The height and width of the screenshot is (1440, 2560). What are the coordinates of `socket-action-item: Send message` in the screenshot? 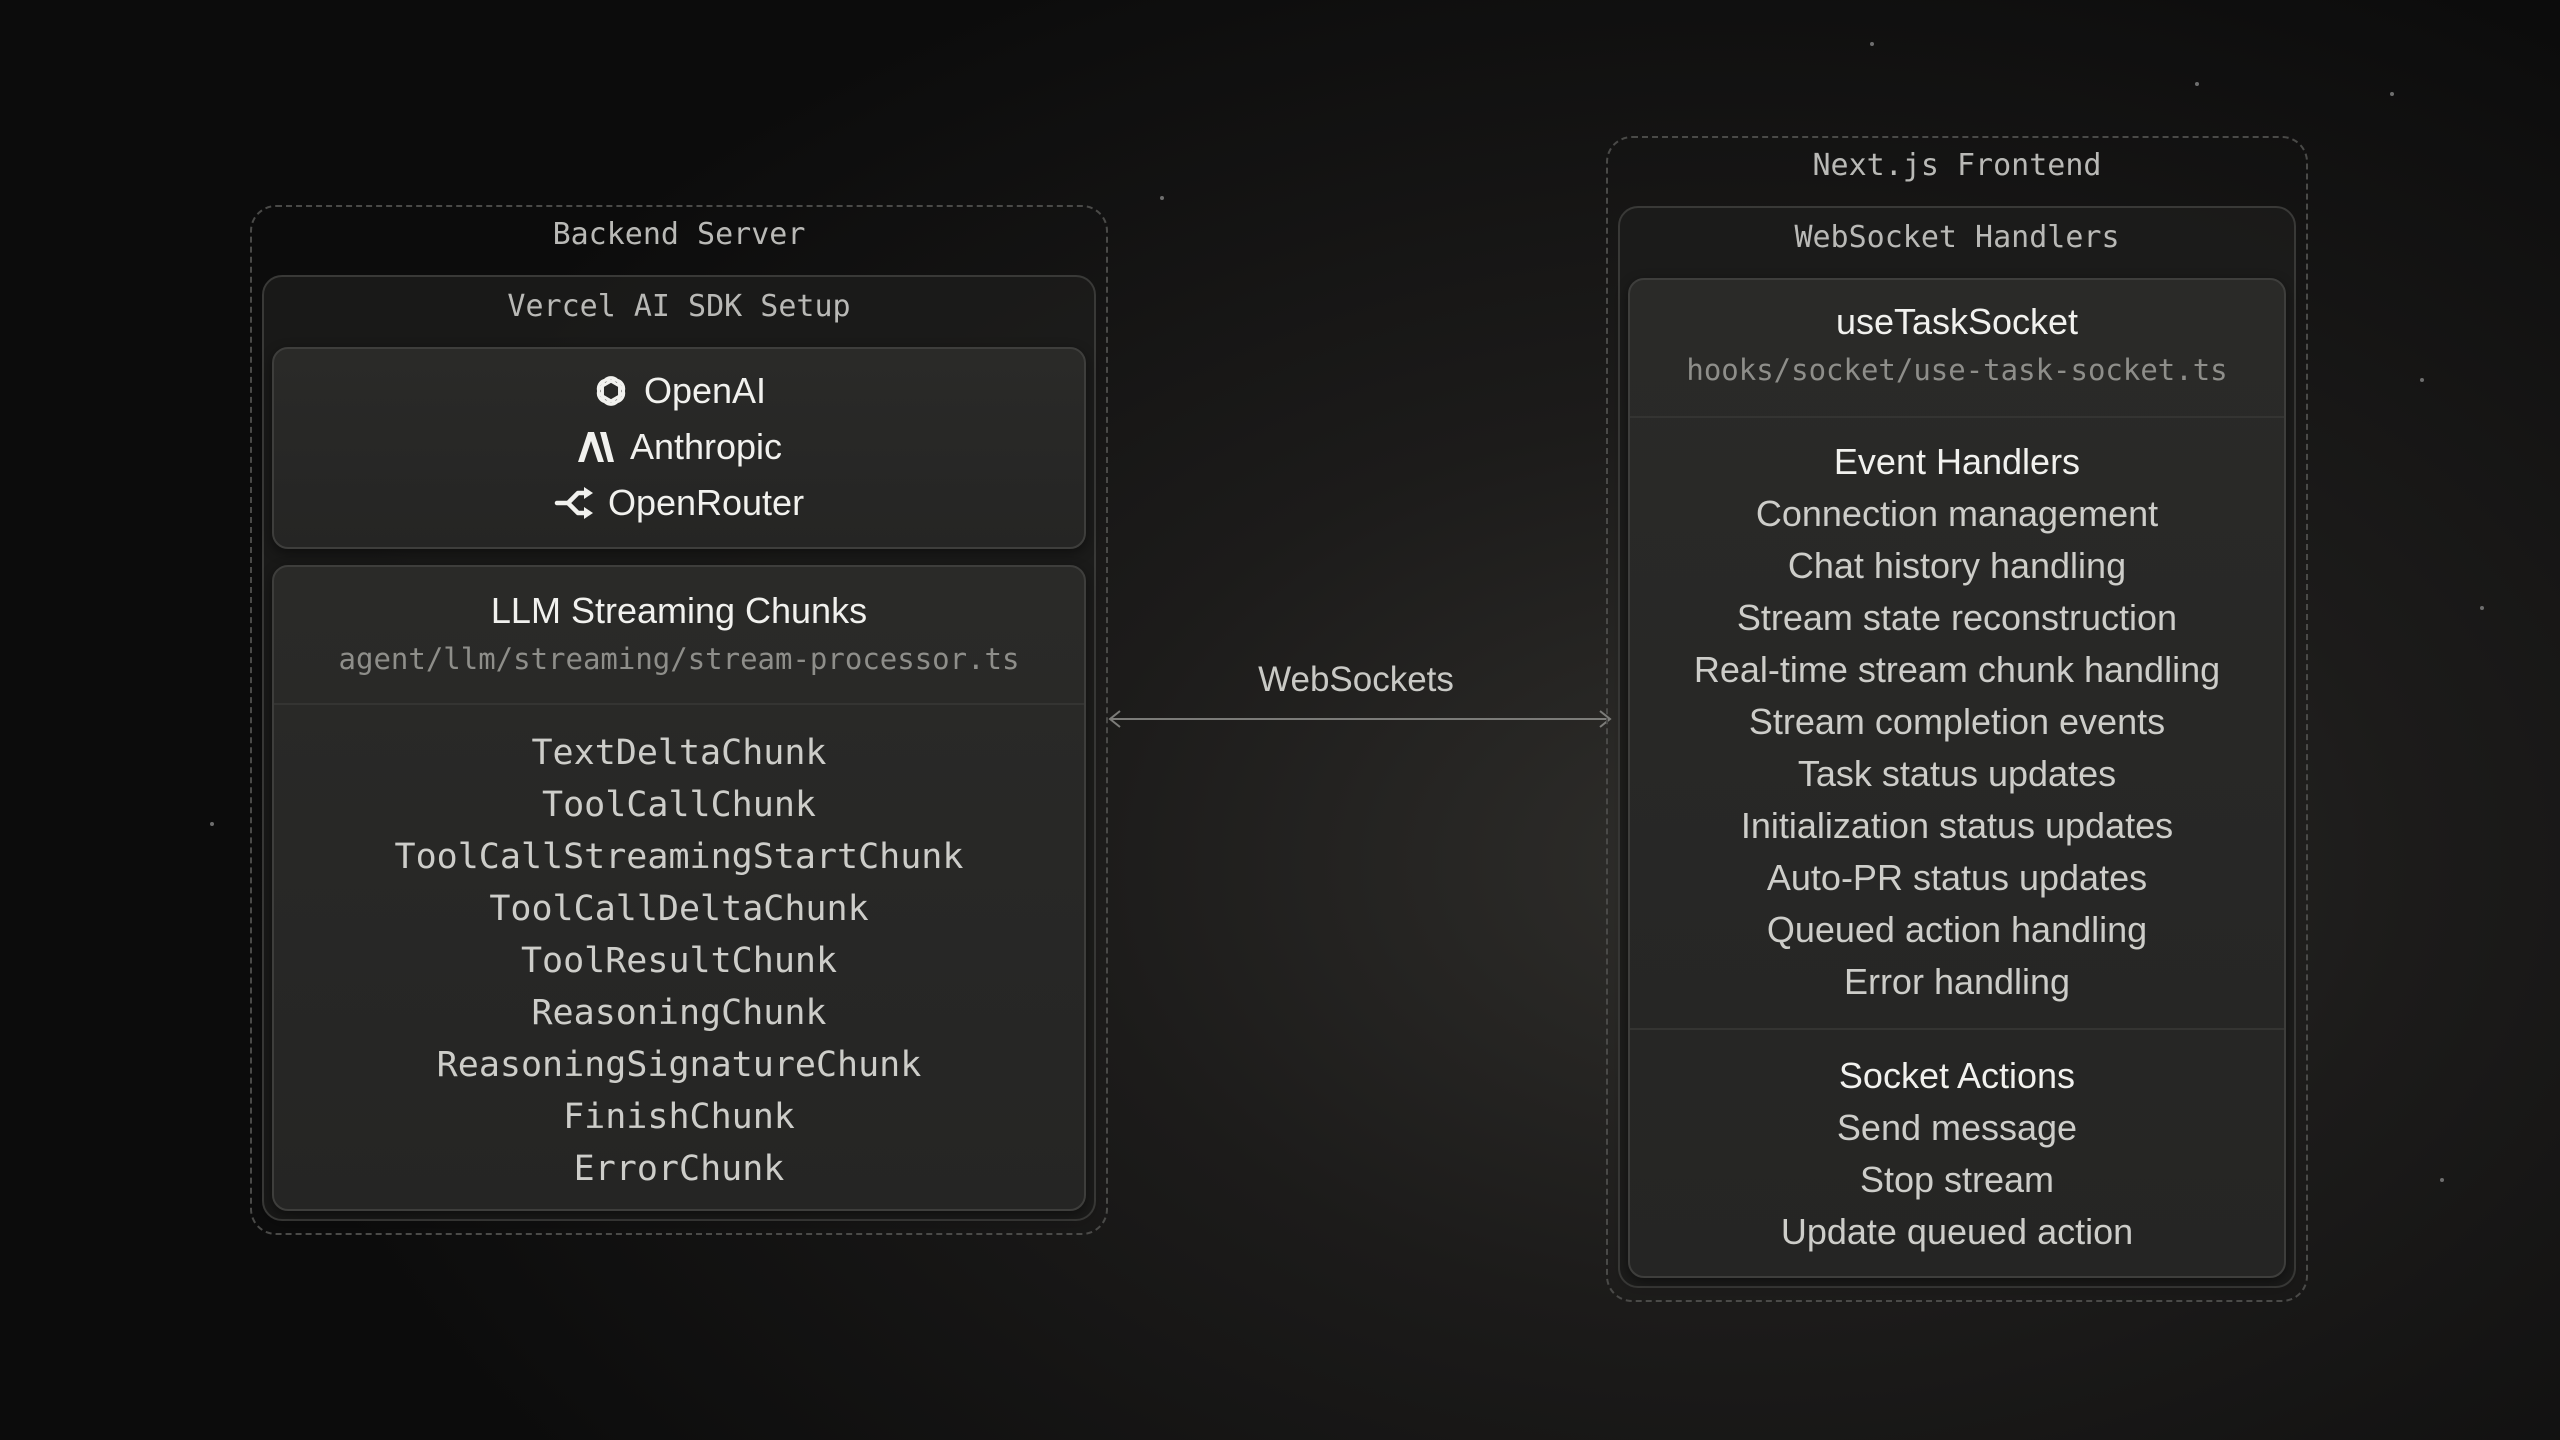 It's located at (1957, 1127).